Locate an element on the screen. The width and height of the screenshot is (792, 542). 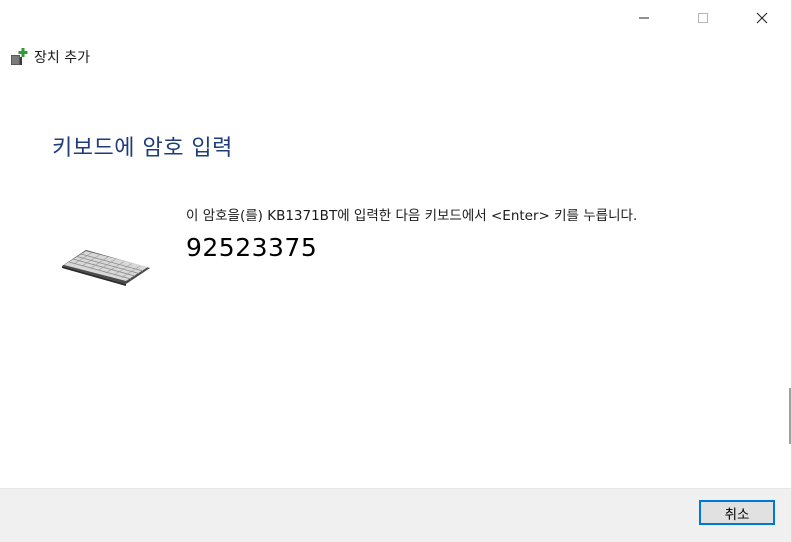
minimize-icon is located at coordinates (644, 18).